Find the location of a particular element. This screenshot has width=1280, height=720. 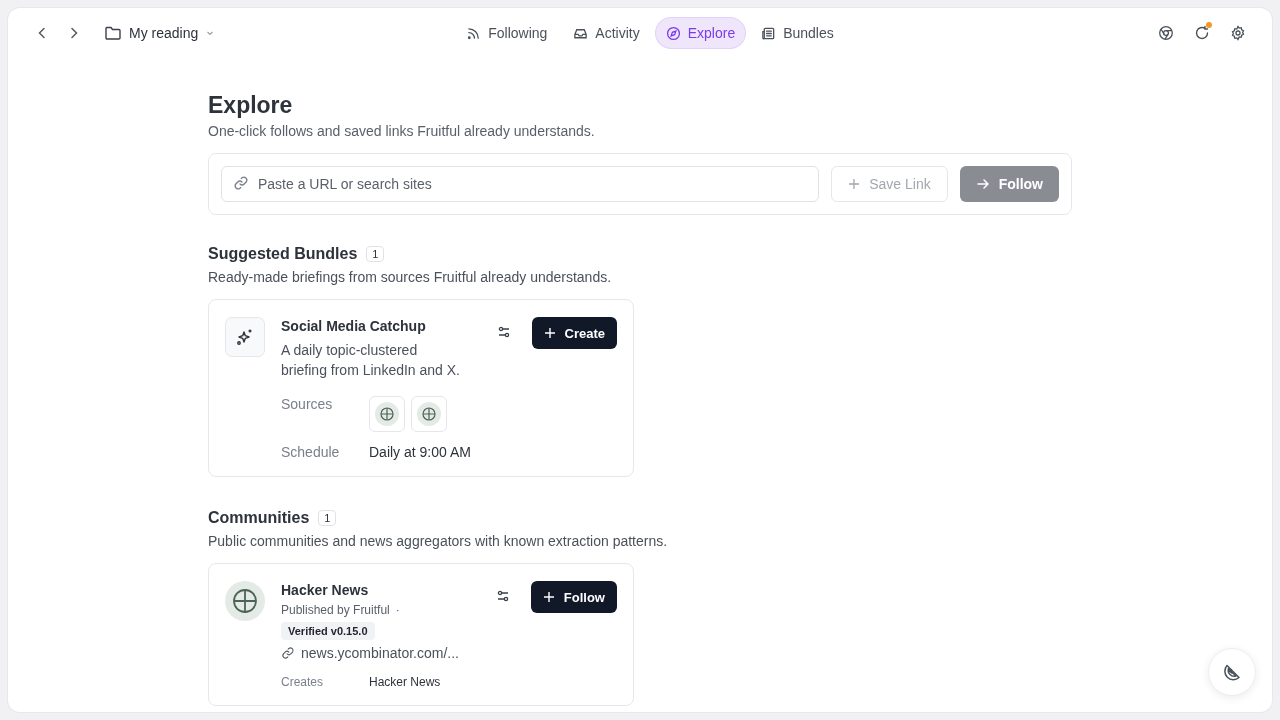

fruit-slice-icon is located at coordinates (1232, 672).